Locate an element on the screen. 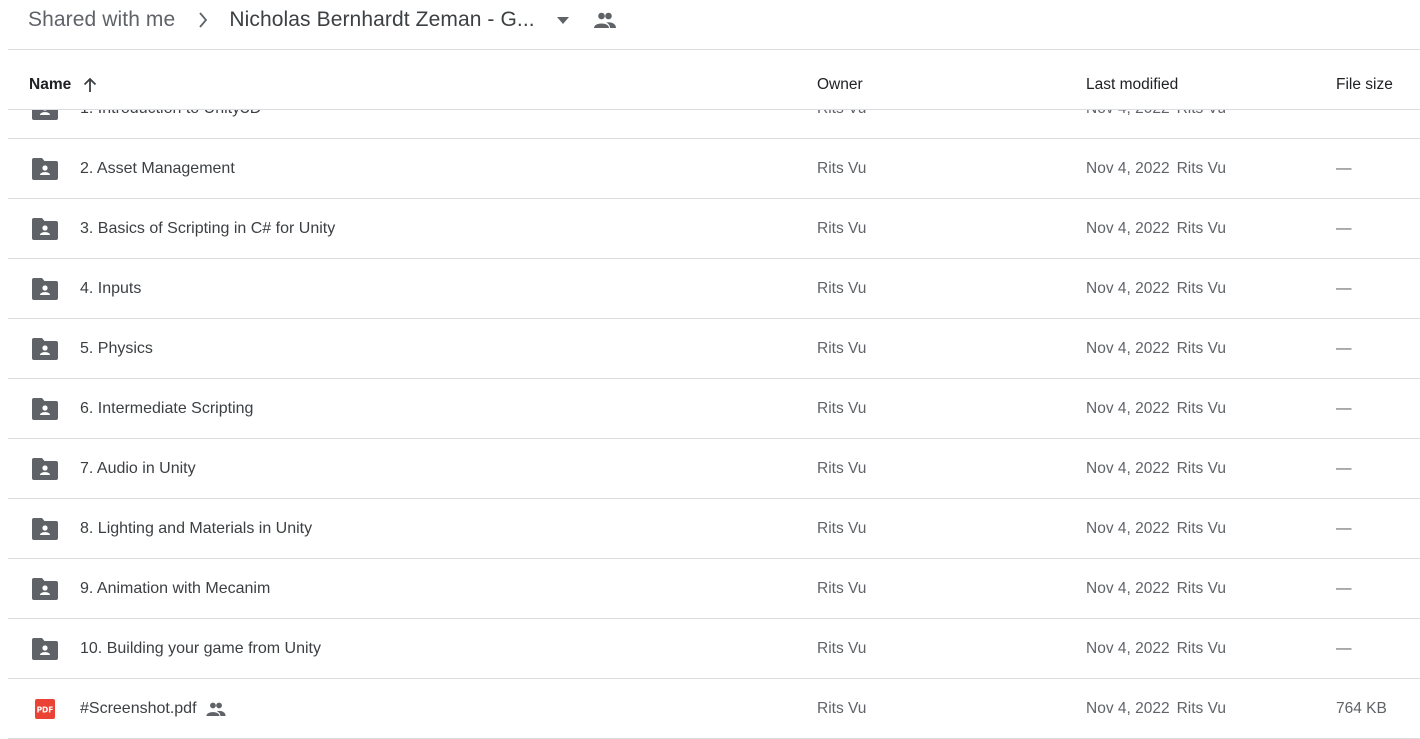 The height and width of the screenshot is (739, 1420). svg-text: PDF is located at coordinates (45, 710).